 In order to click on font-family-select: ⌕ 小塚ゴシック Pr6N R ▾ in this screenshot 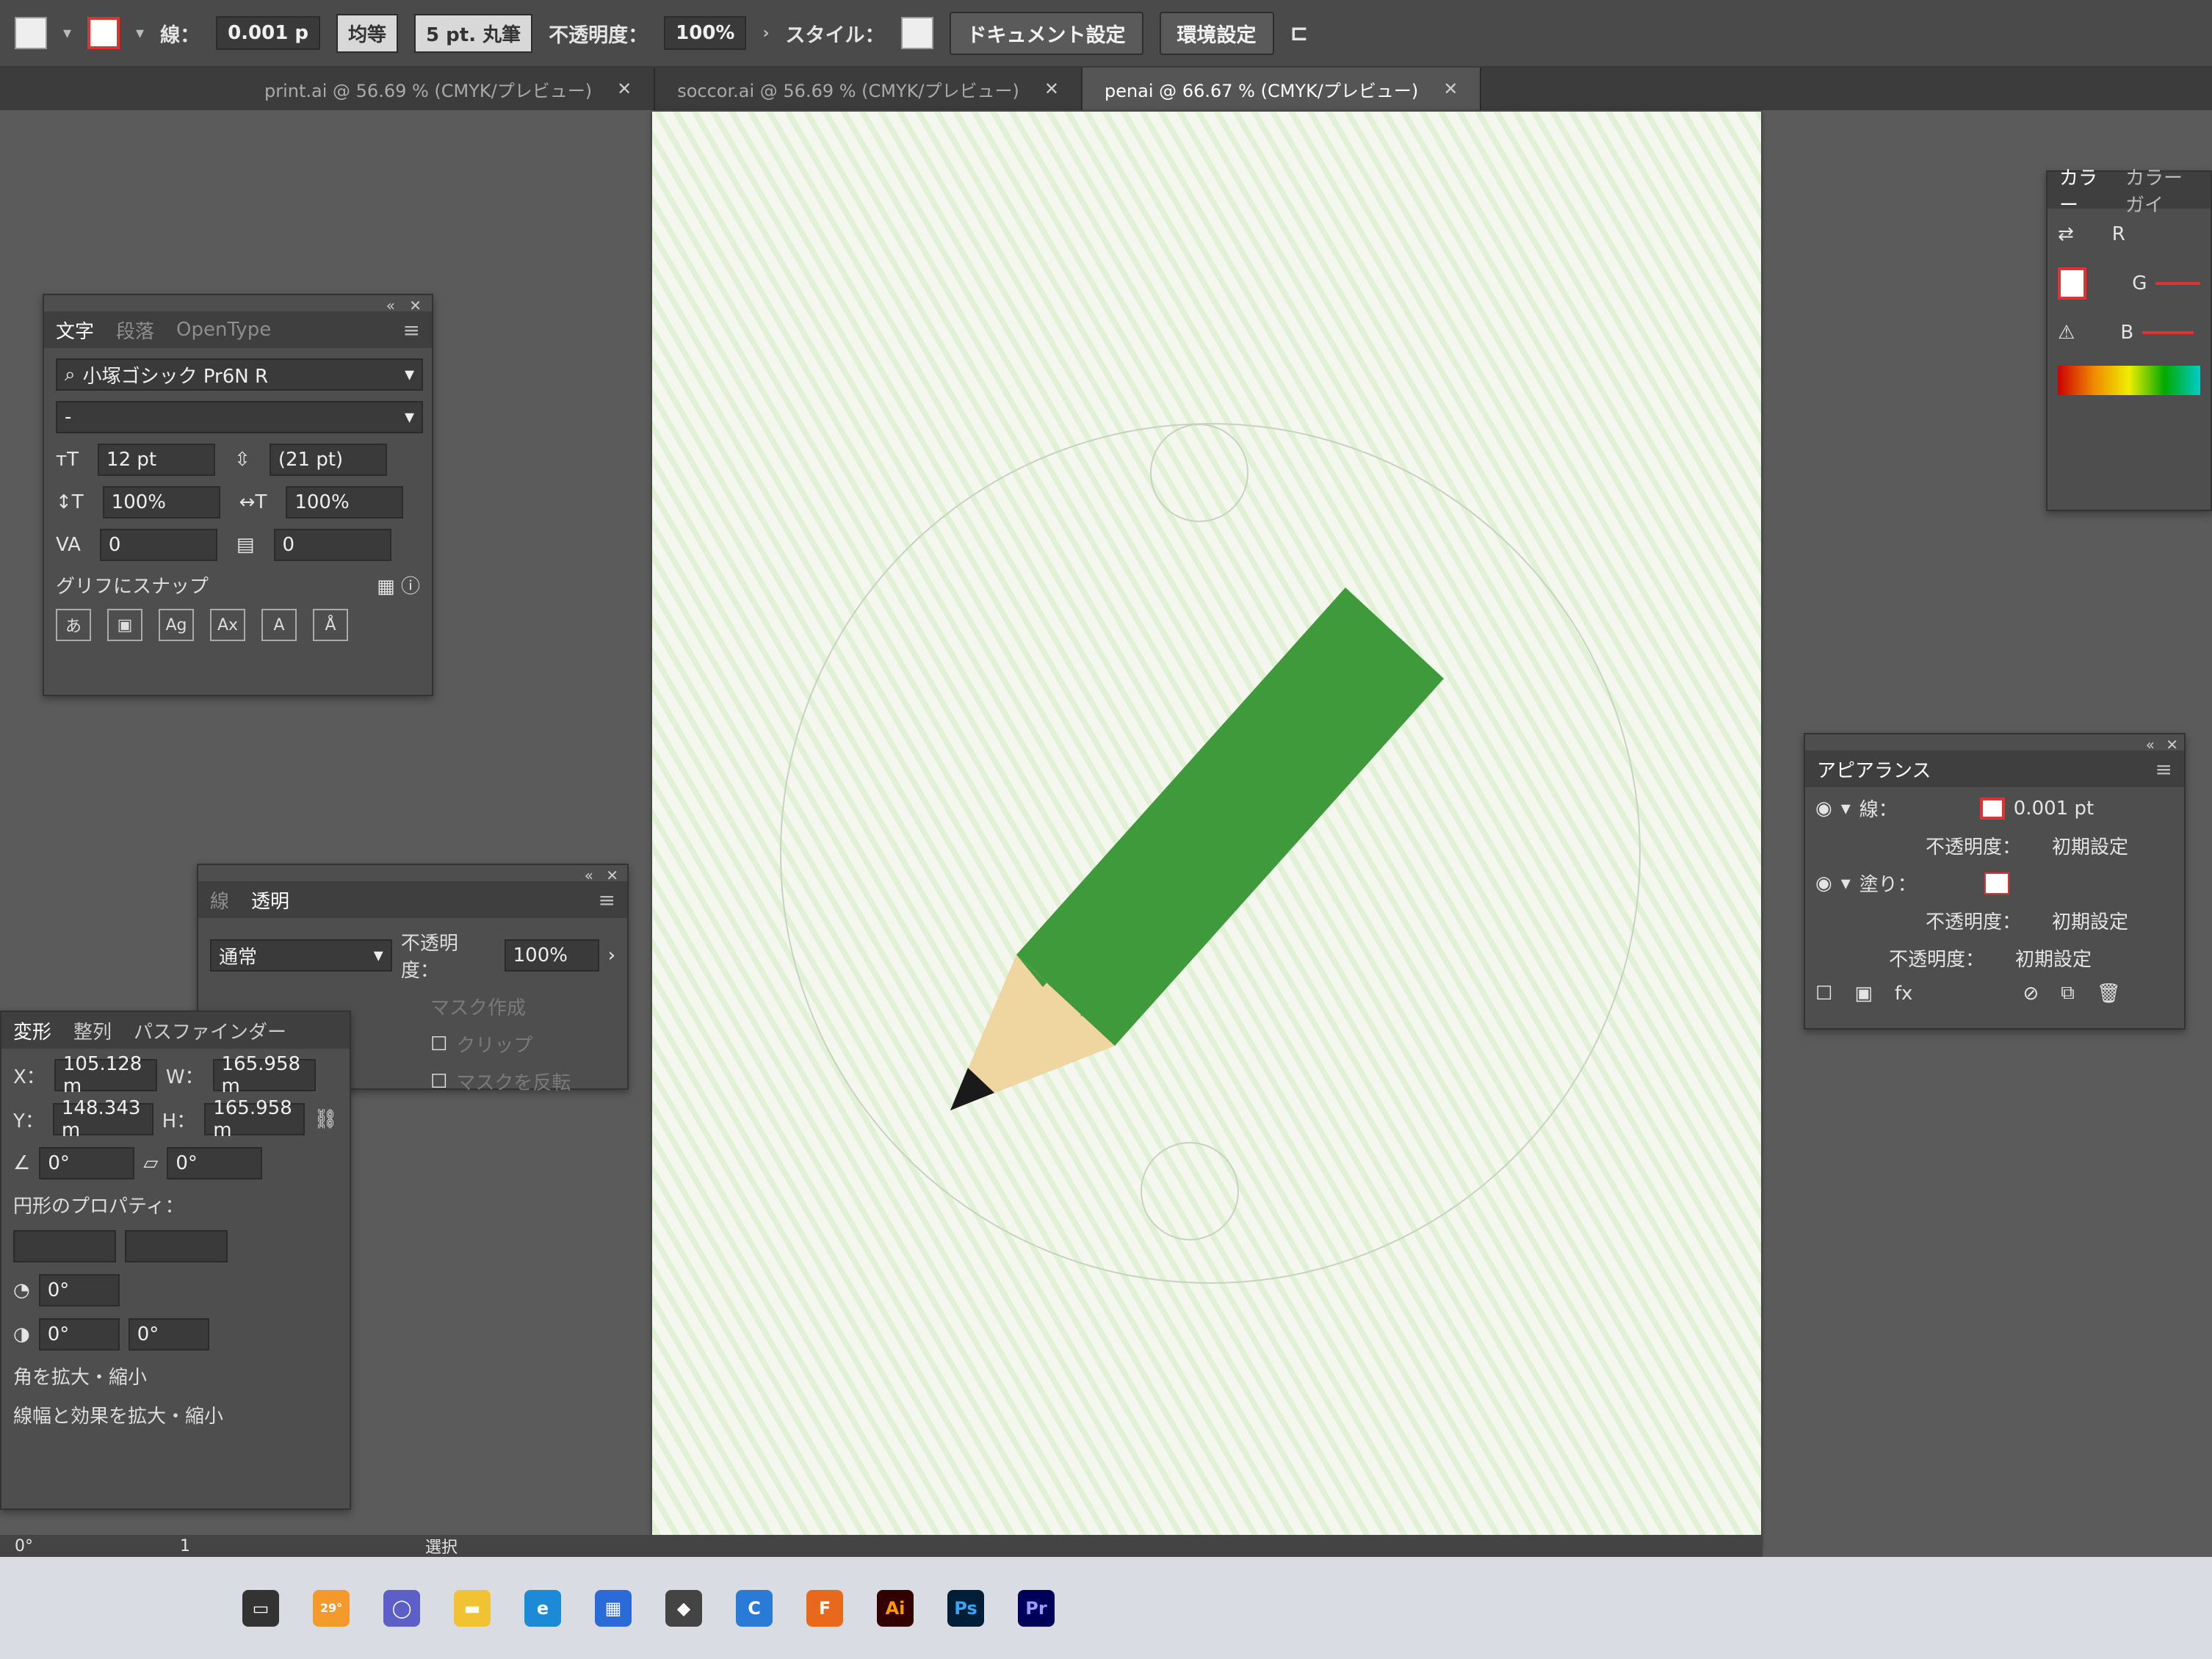, I will do `click(239, 375)`.